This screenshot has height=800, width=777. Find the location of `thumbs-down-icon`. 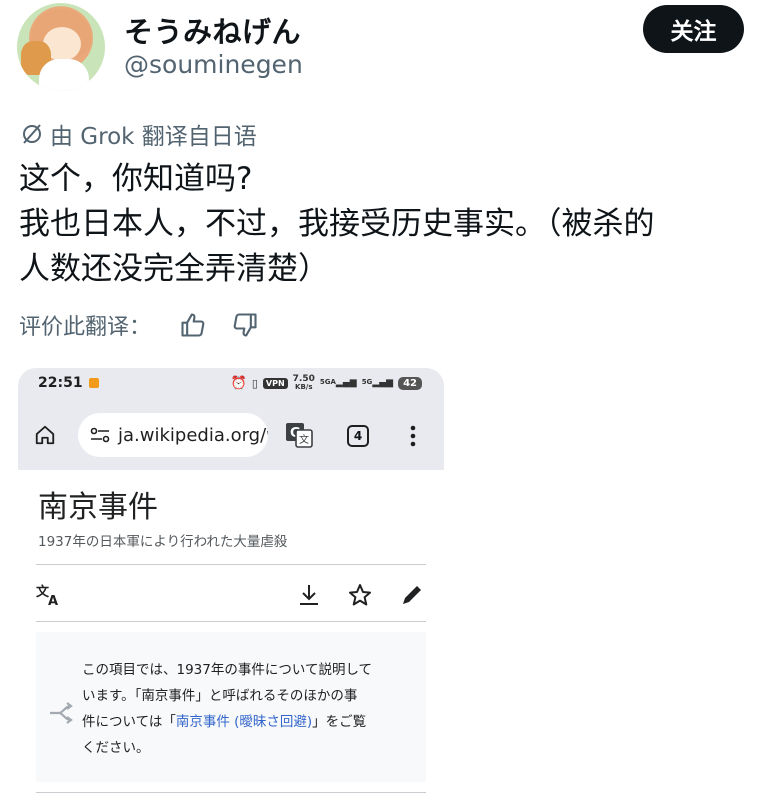

thumbs-down-icon is located at coordinates (245, 325).